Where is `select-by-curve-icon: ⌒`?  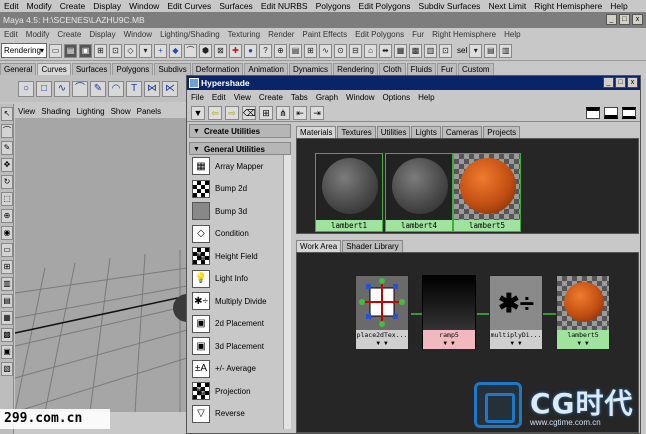
select-by-curve-icon: ⌒ is located at coordinates (190, 50).